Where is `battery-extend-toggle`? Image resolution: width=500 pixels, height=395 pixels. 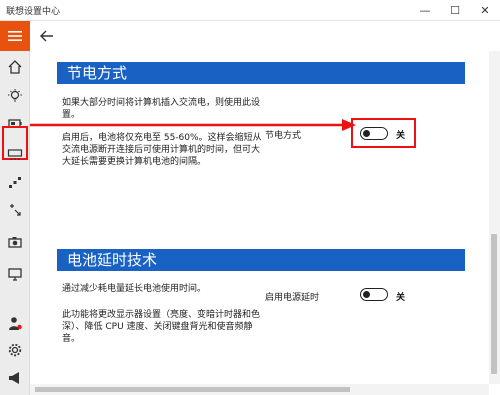 battery-extend-toggle is located at coordinates (374, 294).